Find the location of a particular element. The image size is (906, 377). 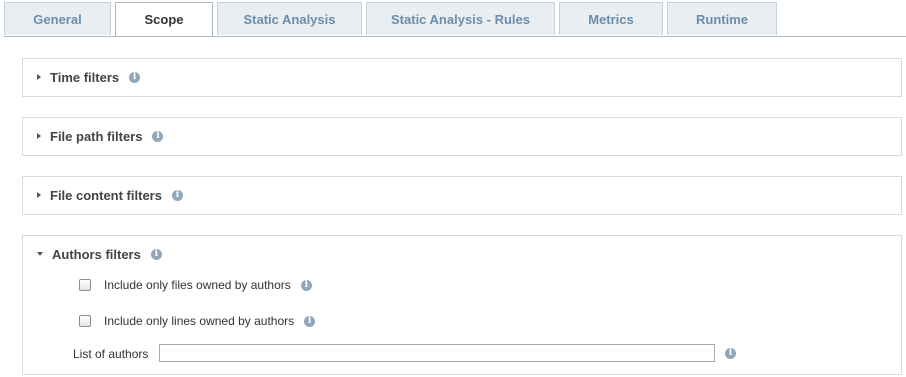

lines-owned-option: Include only lines owned by authors i is located at coordinates (197, 321).